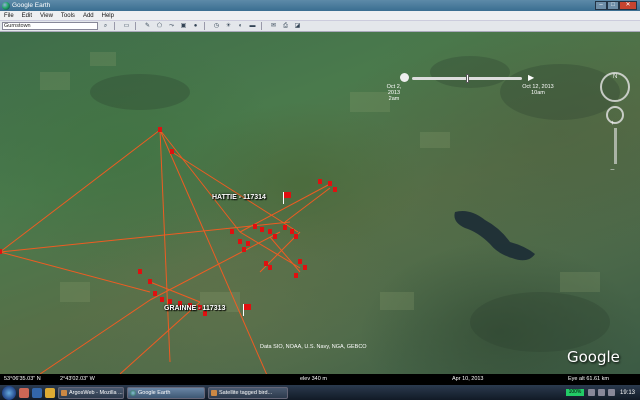 The image size is (640, 400). What do you see at coordinates (77, 379) in the screenshot?
I see `longitude: 2°43'02.03" W` at bounding box center [77, 379].